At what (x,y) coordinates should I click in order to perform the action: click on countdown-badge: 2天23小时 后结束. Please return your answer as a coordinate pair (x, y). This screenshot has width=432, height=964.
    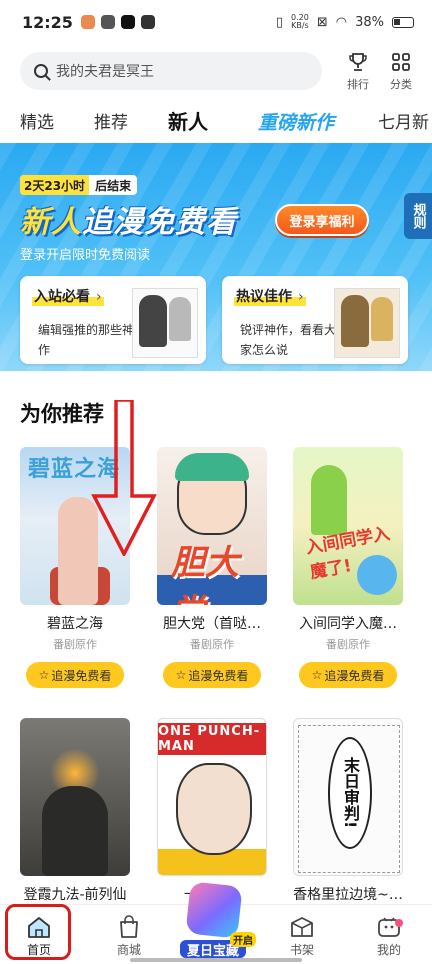
    Looking at the image, I should click on (79, 185).